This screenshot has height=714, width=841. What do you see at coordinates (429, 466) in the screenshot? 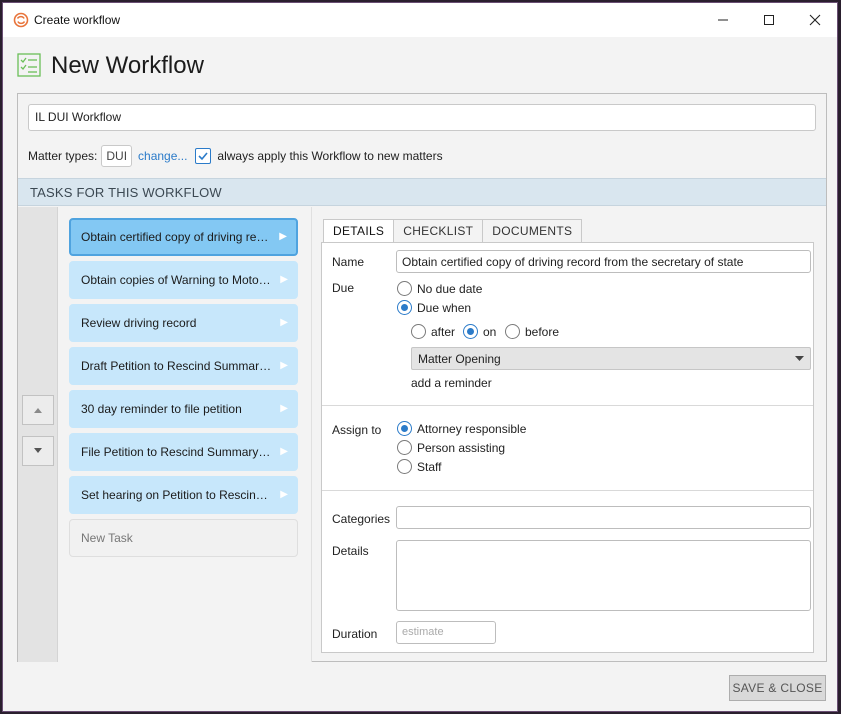
I see `radio-label: Staff` at bounding box center [429, 466].